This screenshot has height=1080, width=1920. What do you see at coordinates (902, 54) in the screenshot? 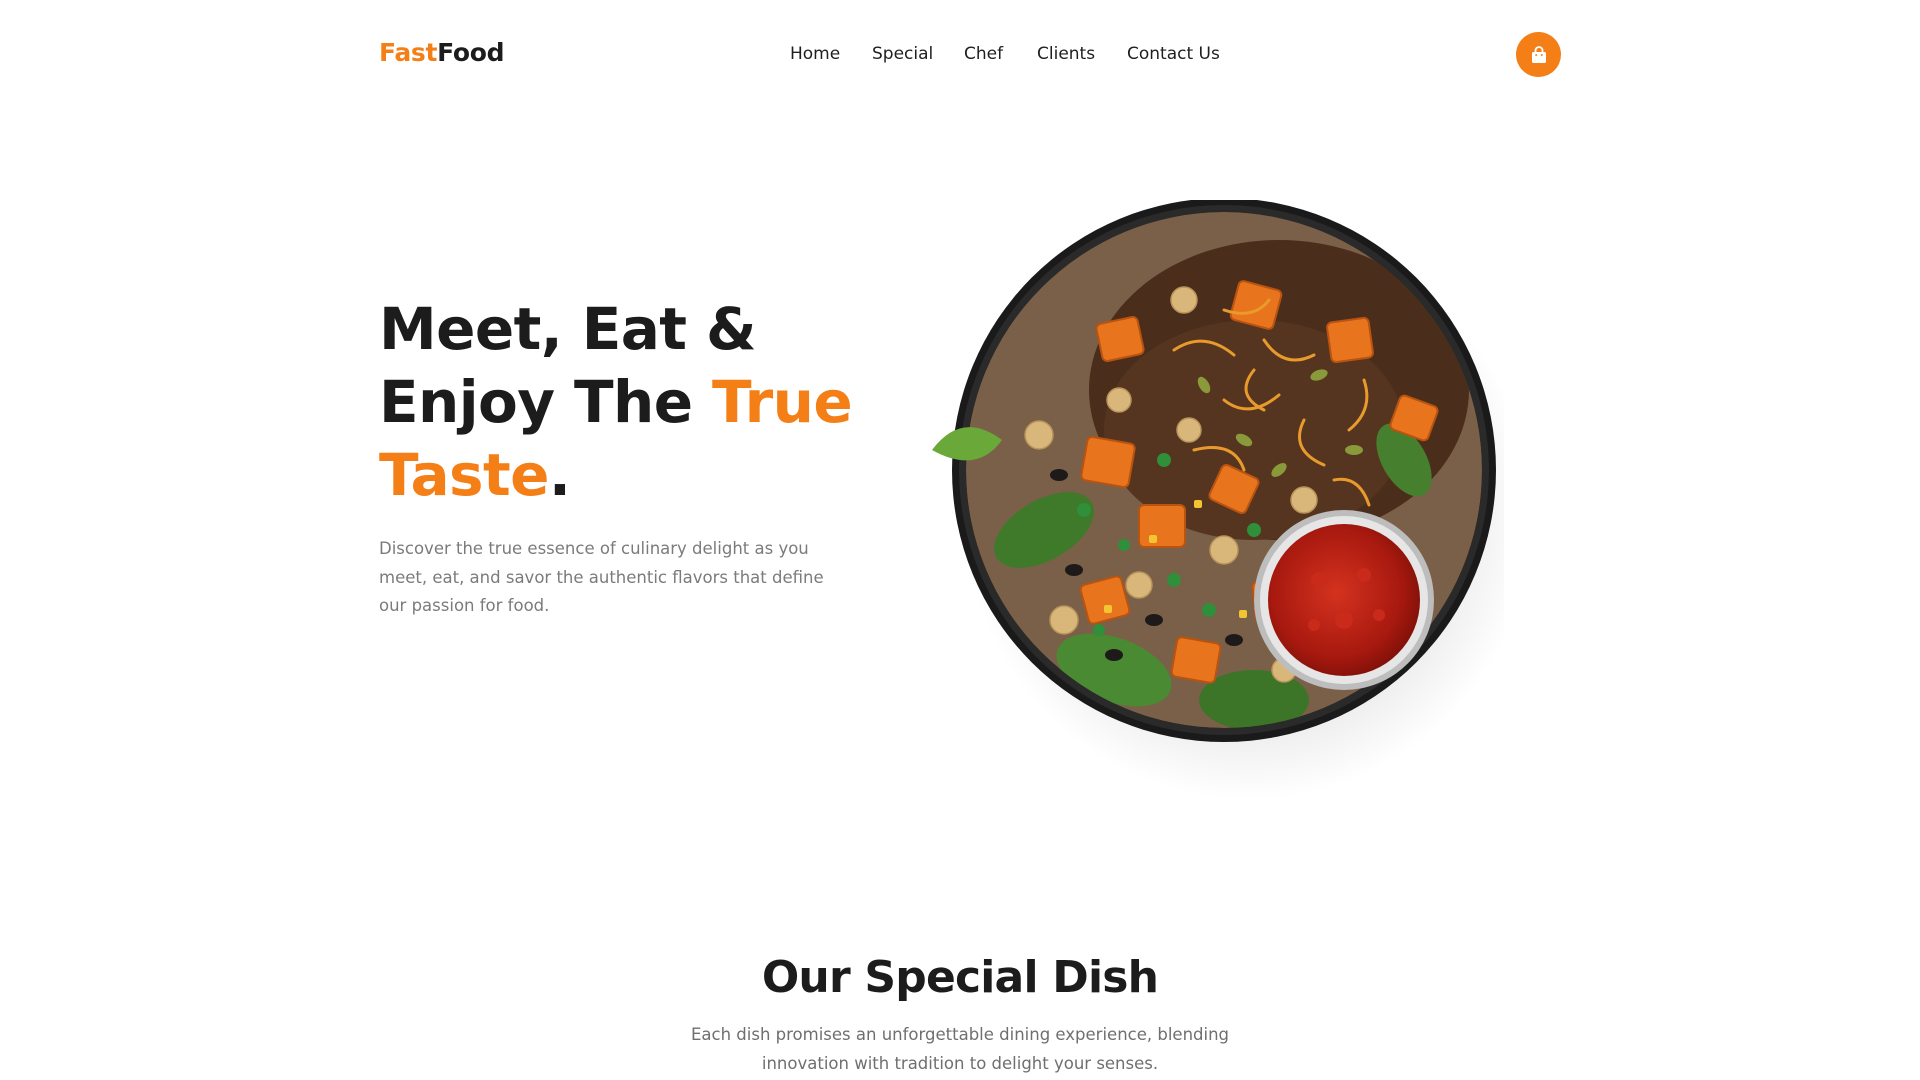
I see `nav-special: Special` at bounding box center [902, 54].